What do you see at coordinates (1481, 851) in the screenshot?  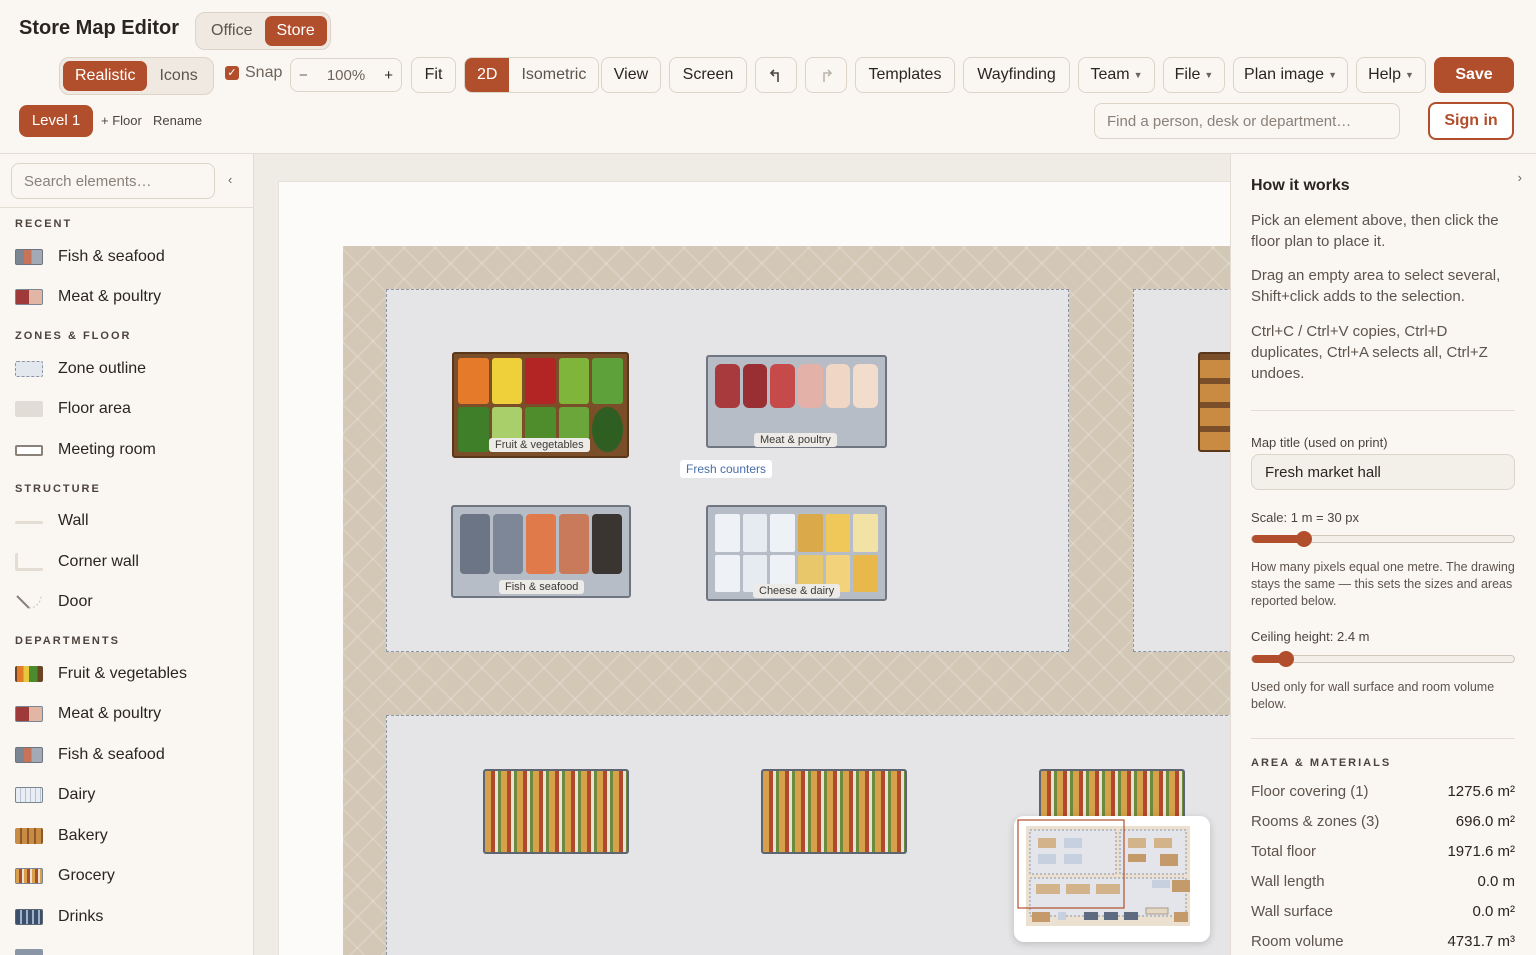 I see `area-row-value: 1971.6 m²` at bounding box center [1481, 851].